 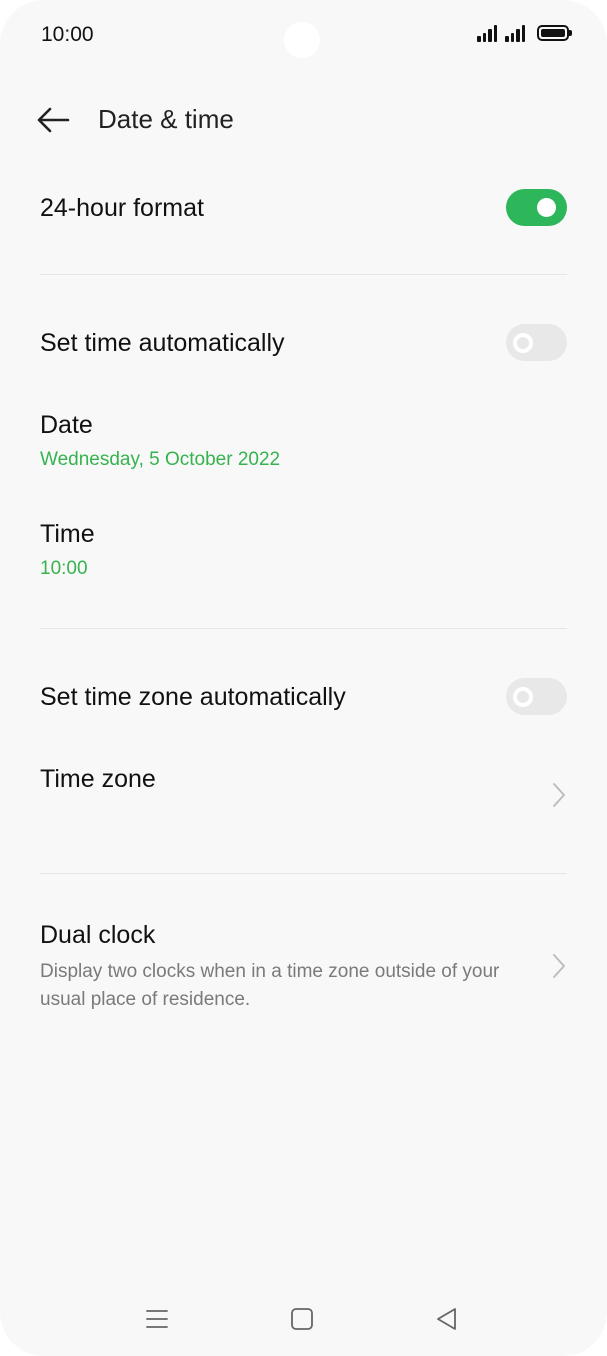 What do you see at coordinates (303, 794) in the screenshot?
I see `timezone-row: Time zone` at bounding box center [303, 794].